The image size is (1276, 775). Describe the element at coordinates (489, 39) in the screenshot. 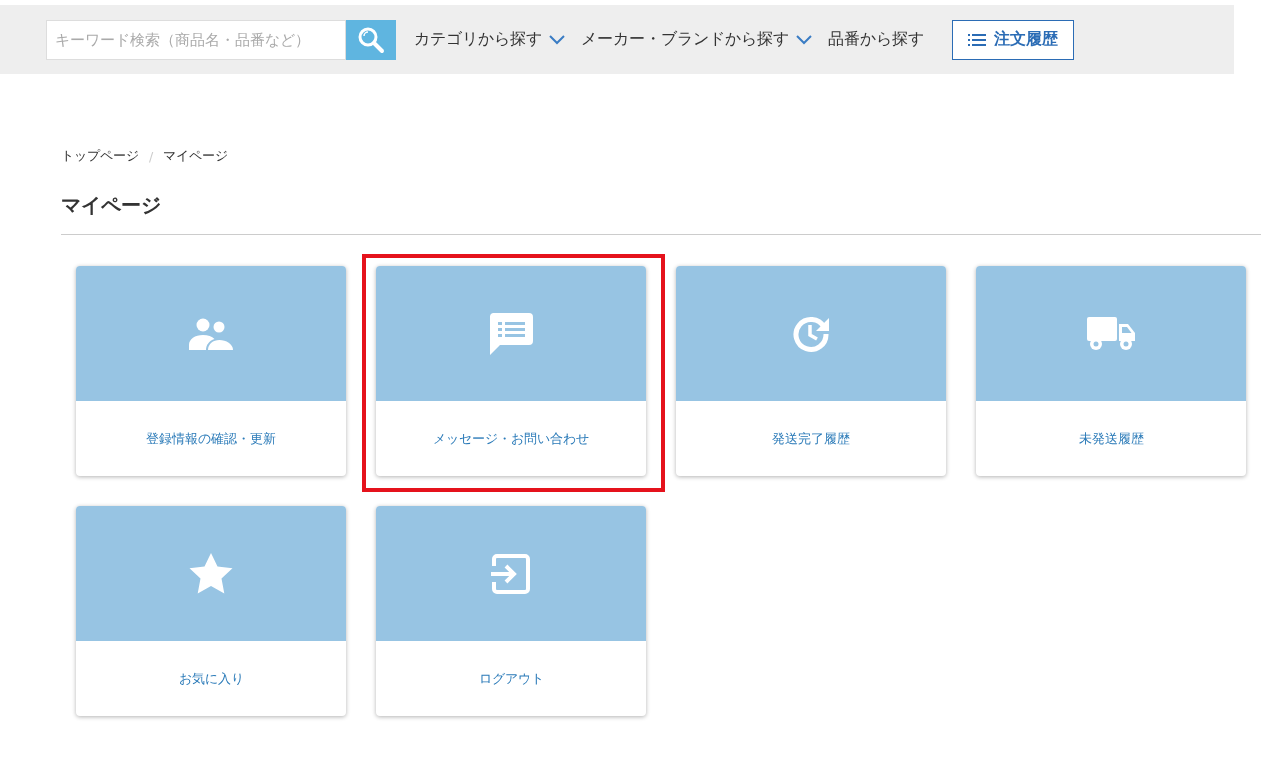

I see `nav-link: カテゴリから探す` at that location.